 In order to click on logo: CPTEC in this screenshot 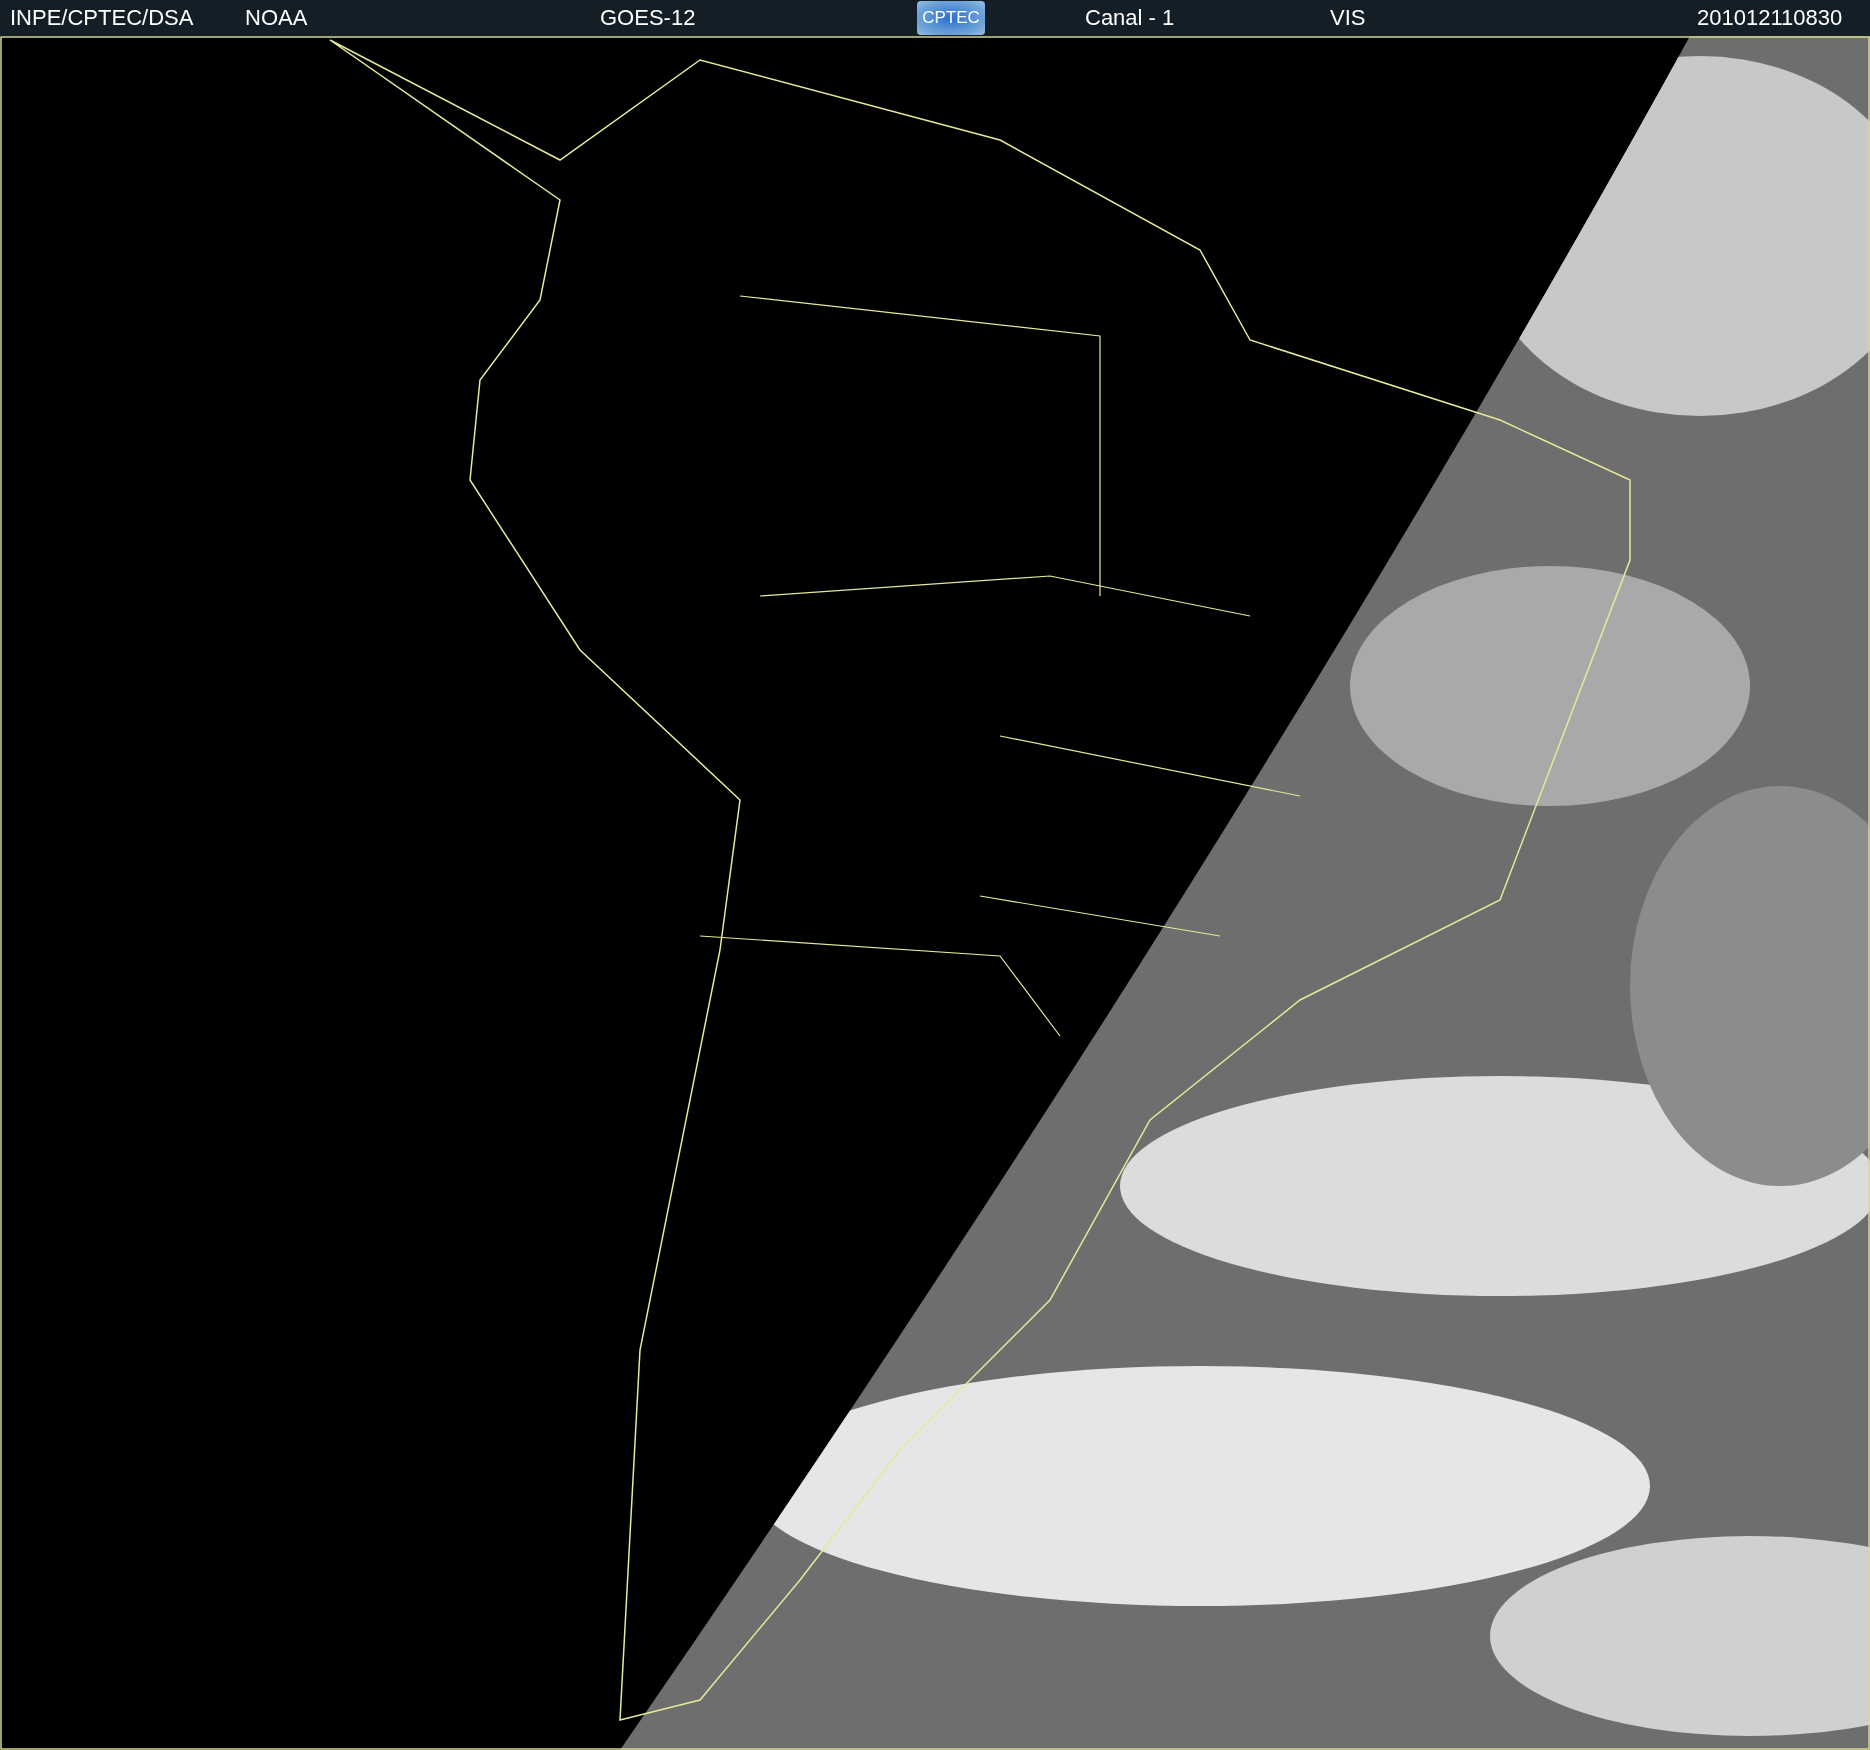, I will do `click(951, 18)`.